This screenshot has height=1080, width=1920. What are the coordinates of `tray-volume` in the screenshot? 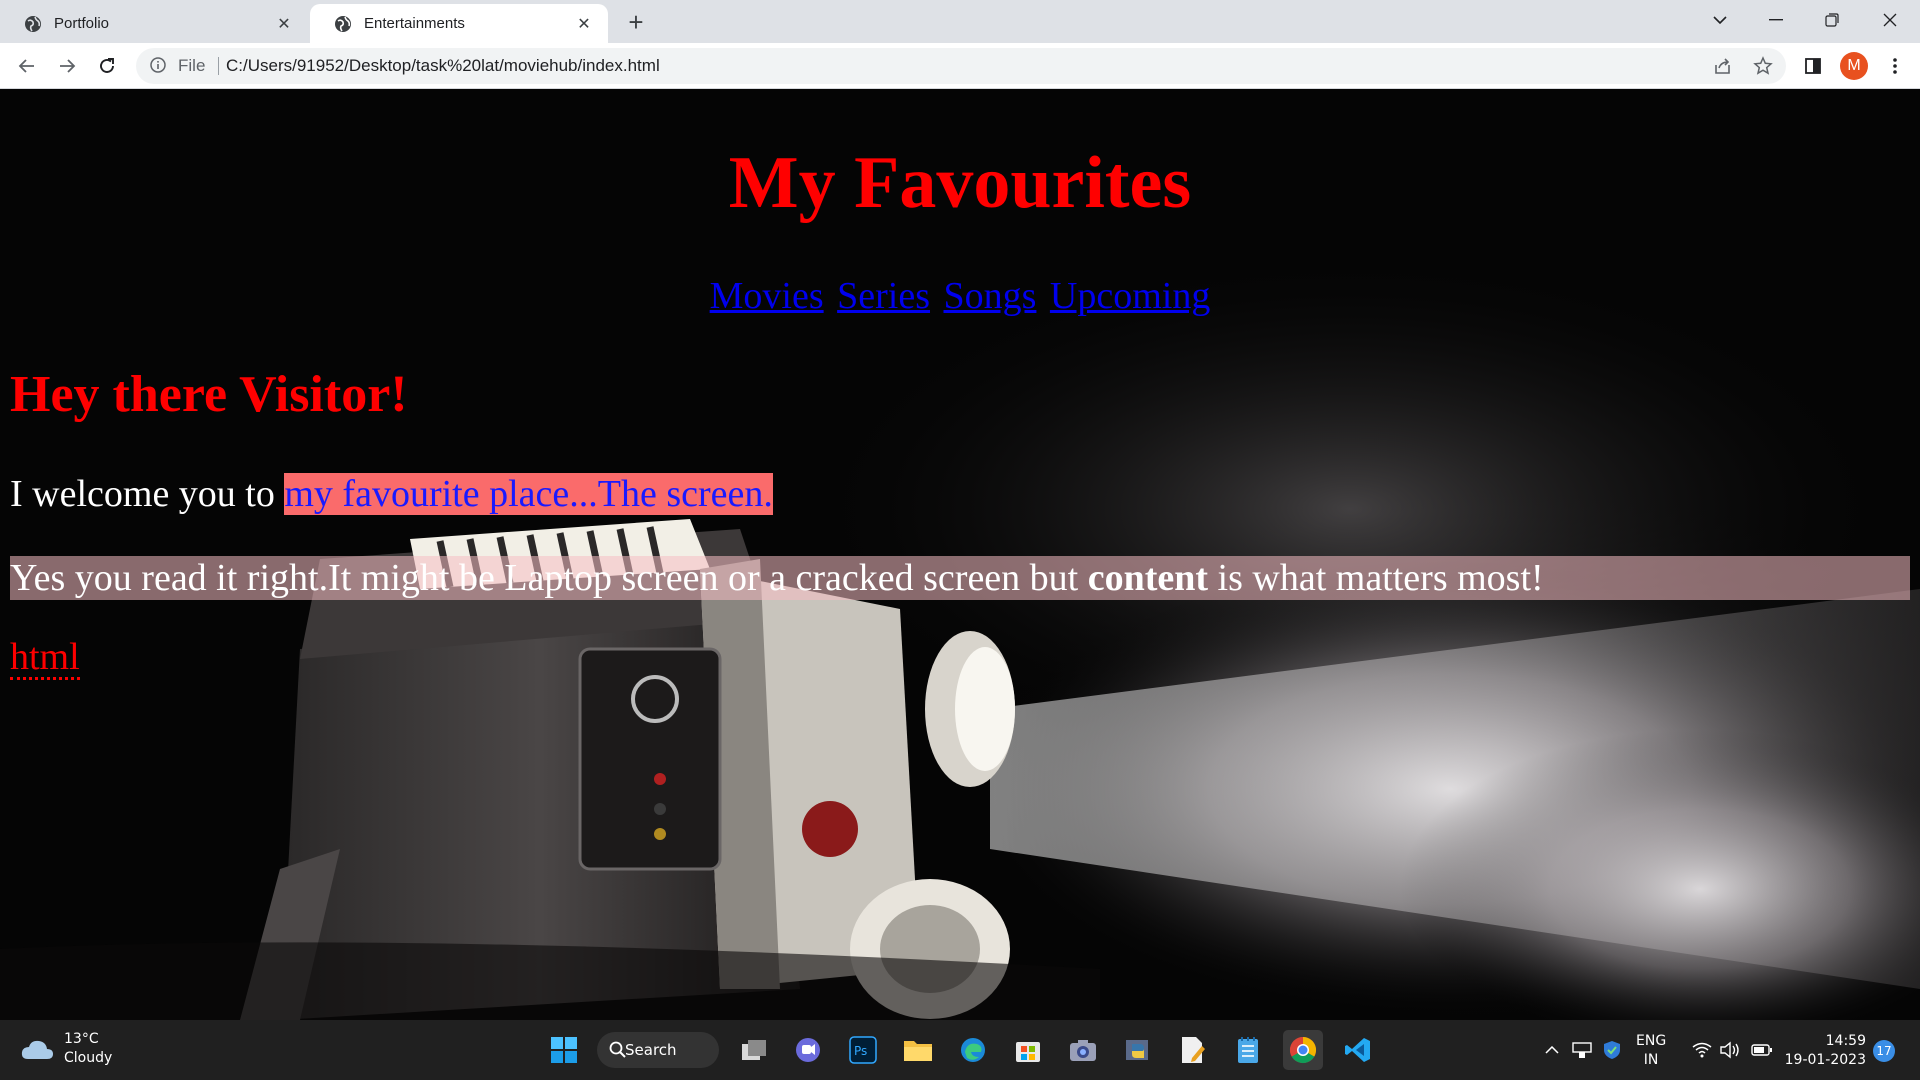 It's located at (1730, 1050).